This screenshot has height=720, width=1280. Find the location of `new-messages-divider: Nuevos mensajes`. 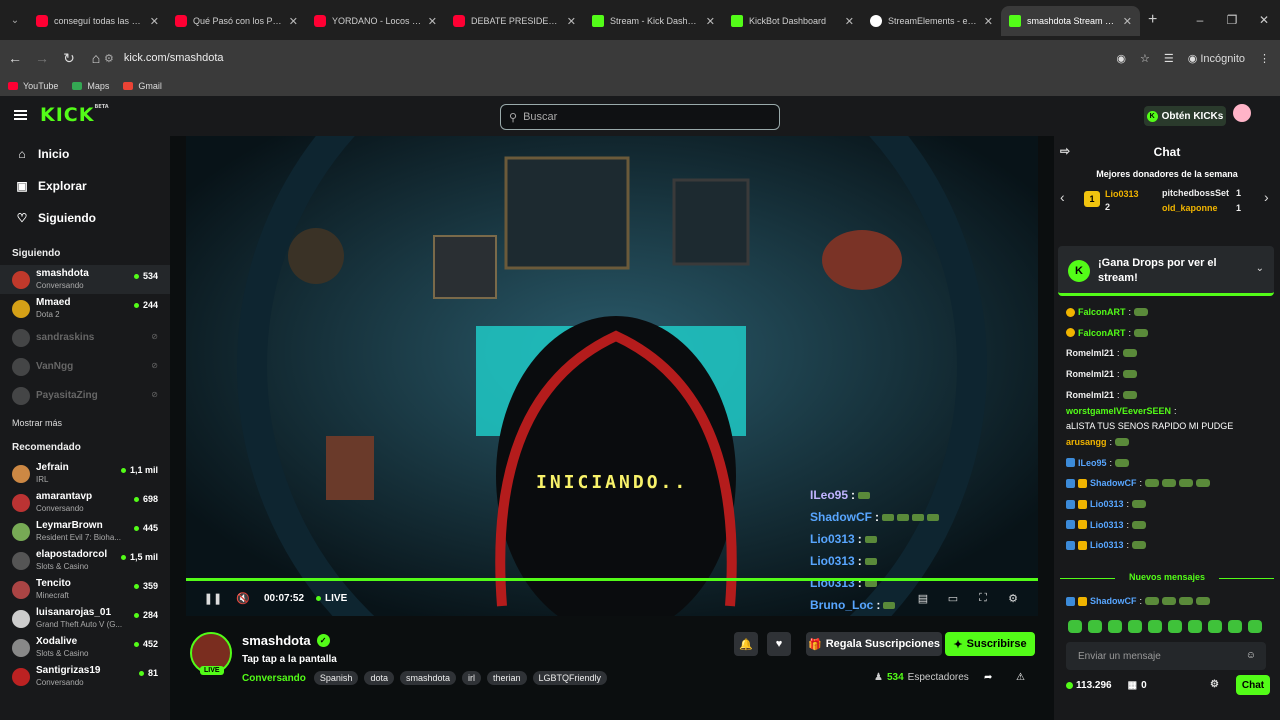

new-messages-divider: Nuevos mensajes is located at coordinates (1167, 577).